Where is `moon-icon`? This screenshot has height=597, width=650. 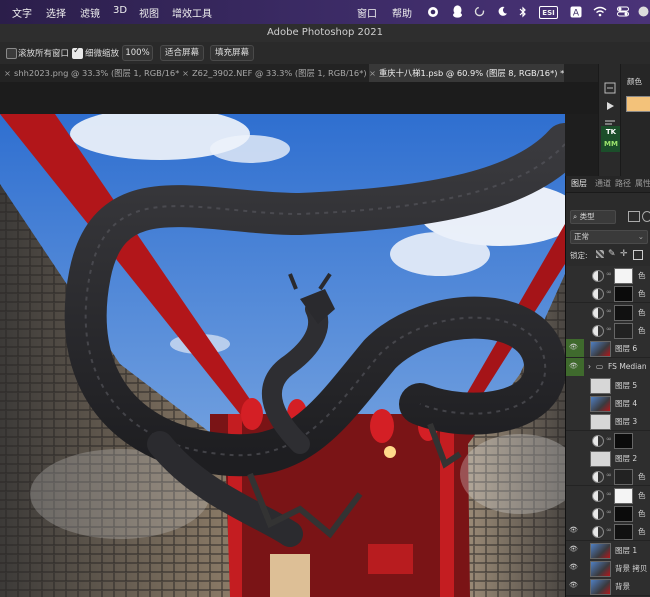 moon-icon is located at coordinates (502, 11).